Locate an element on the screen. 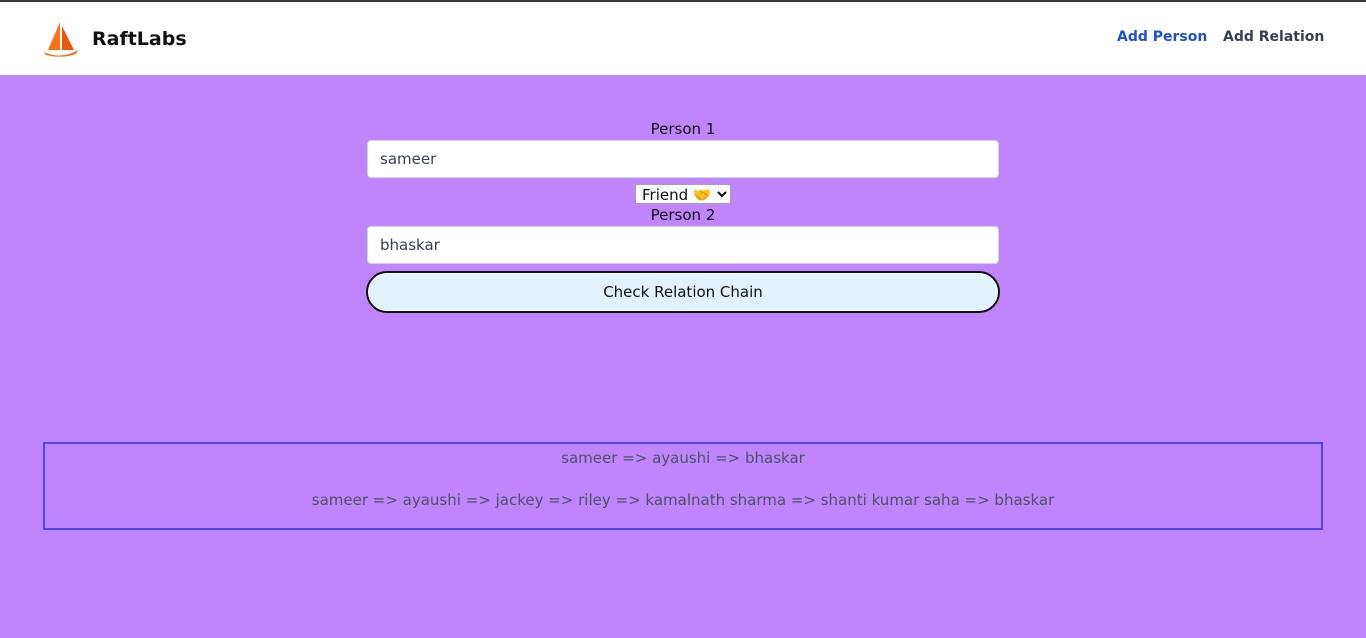  navbar: RaftLabs Add Person Add Relation is located at coordinates (683, 38).